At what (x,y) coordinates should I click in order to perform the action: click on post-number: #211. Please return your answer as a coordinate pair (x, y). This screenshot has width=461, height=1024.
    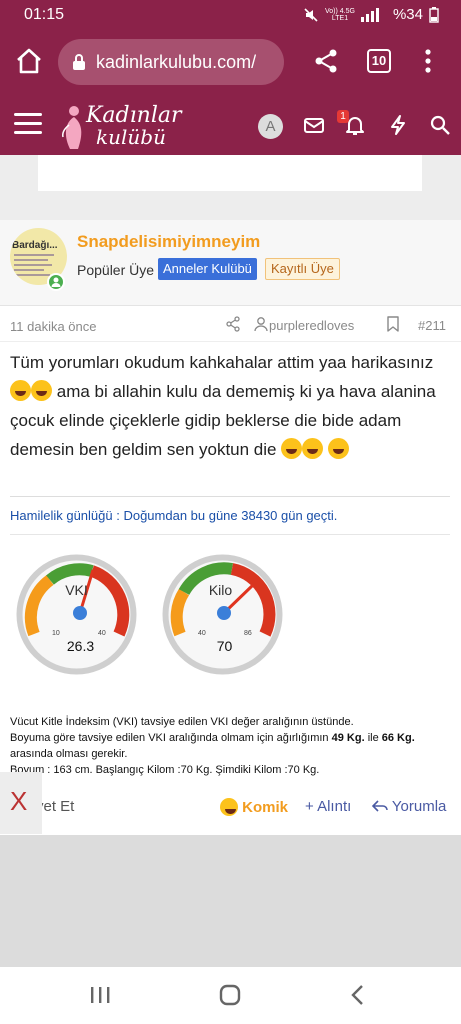
    Looking at the image, I should click on (432, 325).